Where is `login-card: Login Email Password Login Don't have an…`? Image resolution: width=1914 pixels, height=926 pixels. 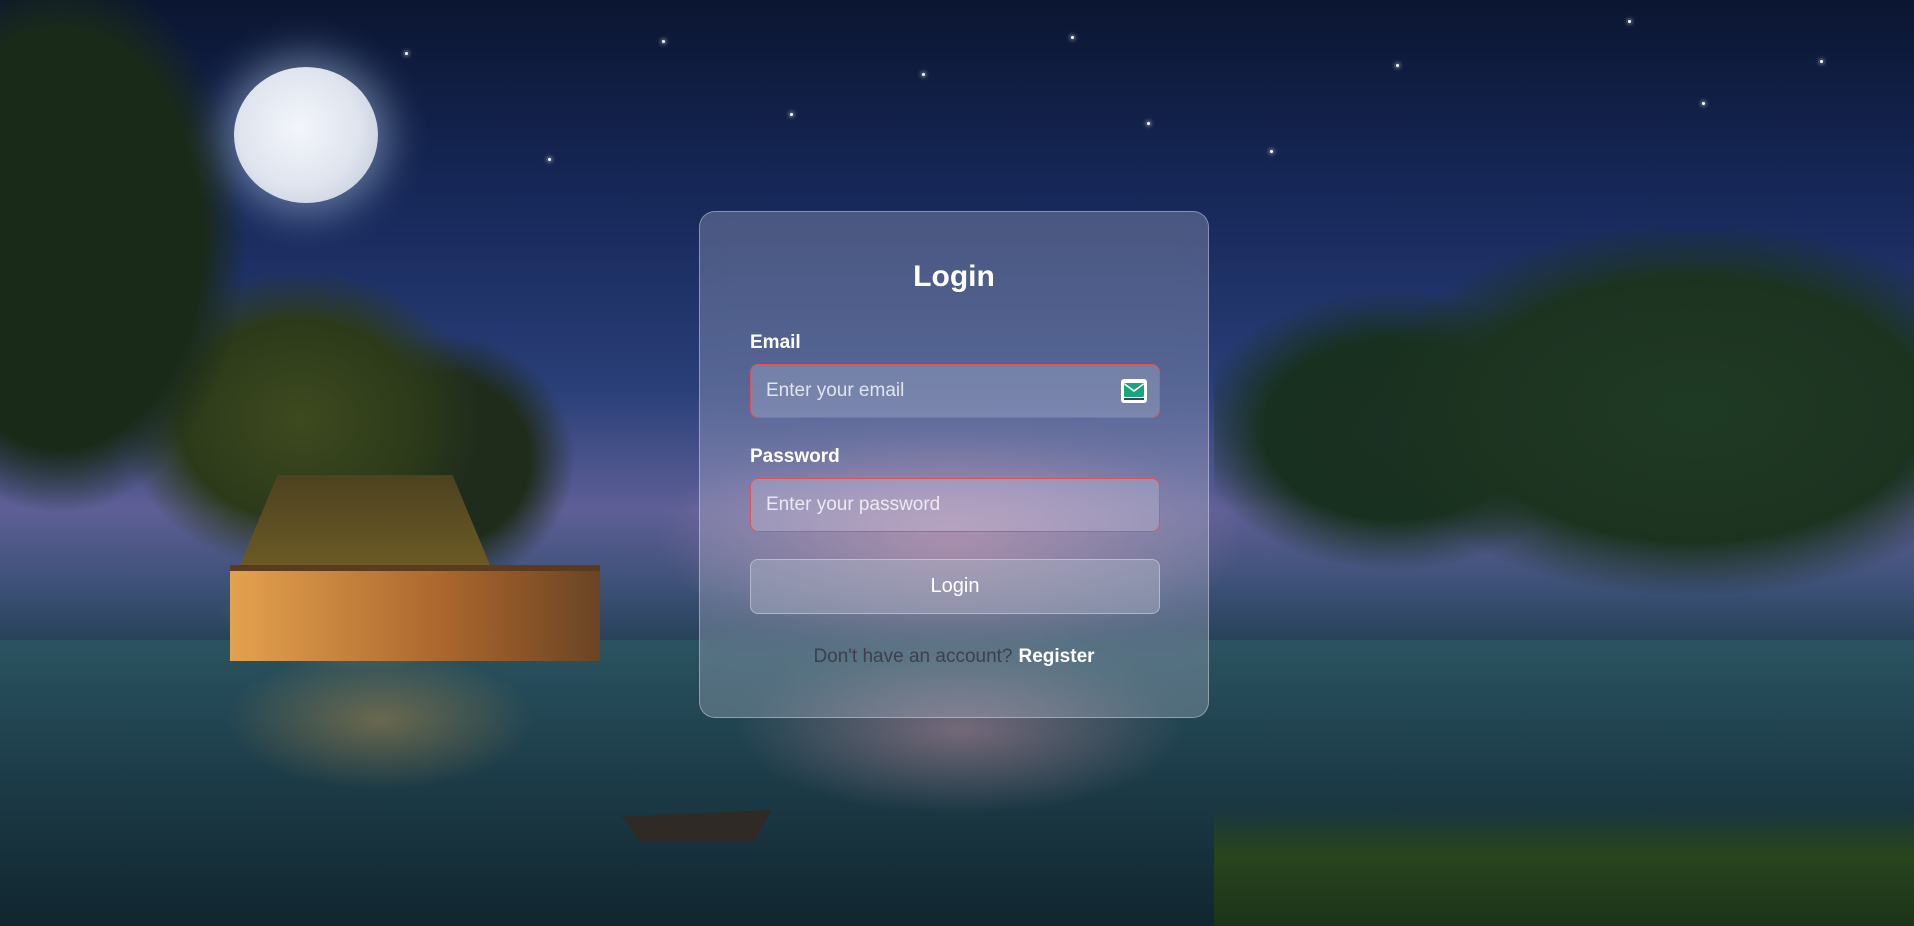
login-card: Login Email Password Login Don't have an… is located at coordinates (954, 464).